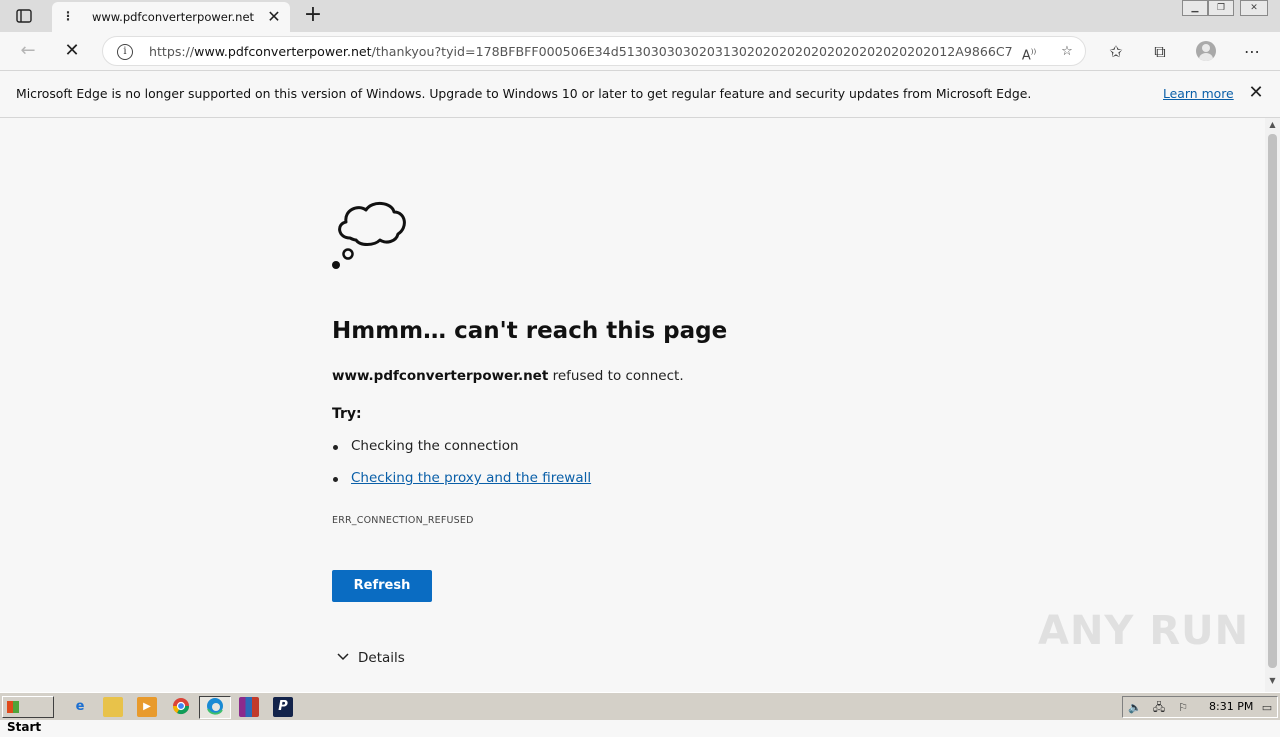  What do you see at coordinates (369, 235) in the screenshot?
I see `thought-cloud-icon` at bounding box center [369, 235].